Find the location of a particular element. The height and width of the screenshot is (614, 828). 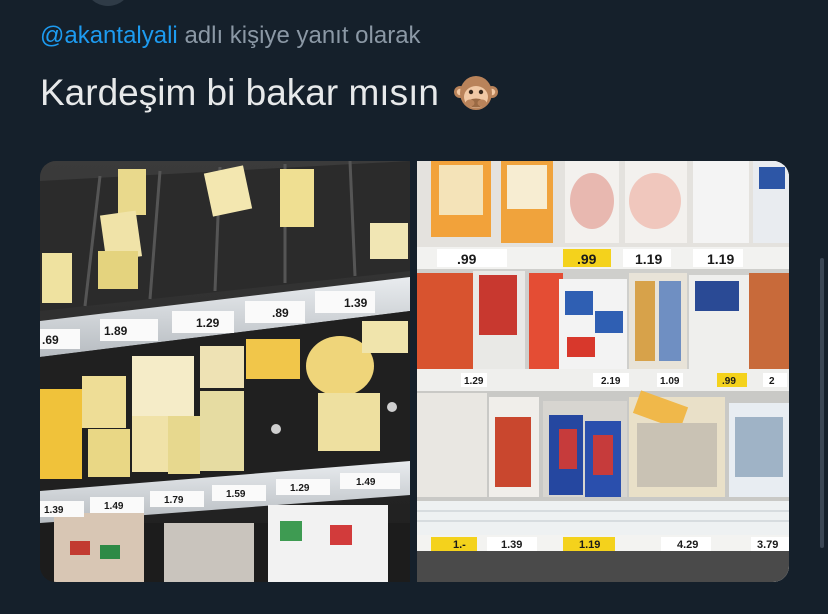

price-tag: .69 is located at coordinates (50, 340).